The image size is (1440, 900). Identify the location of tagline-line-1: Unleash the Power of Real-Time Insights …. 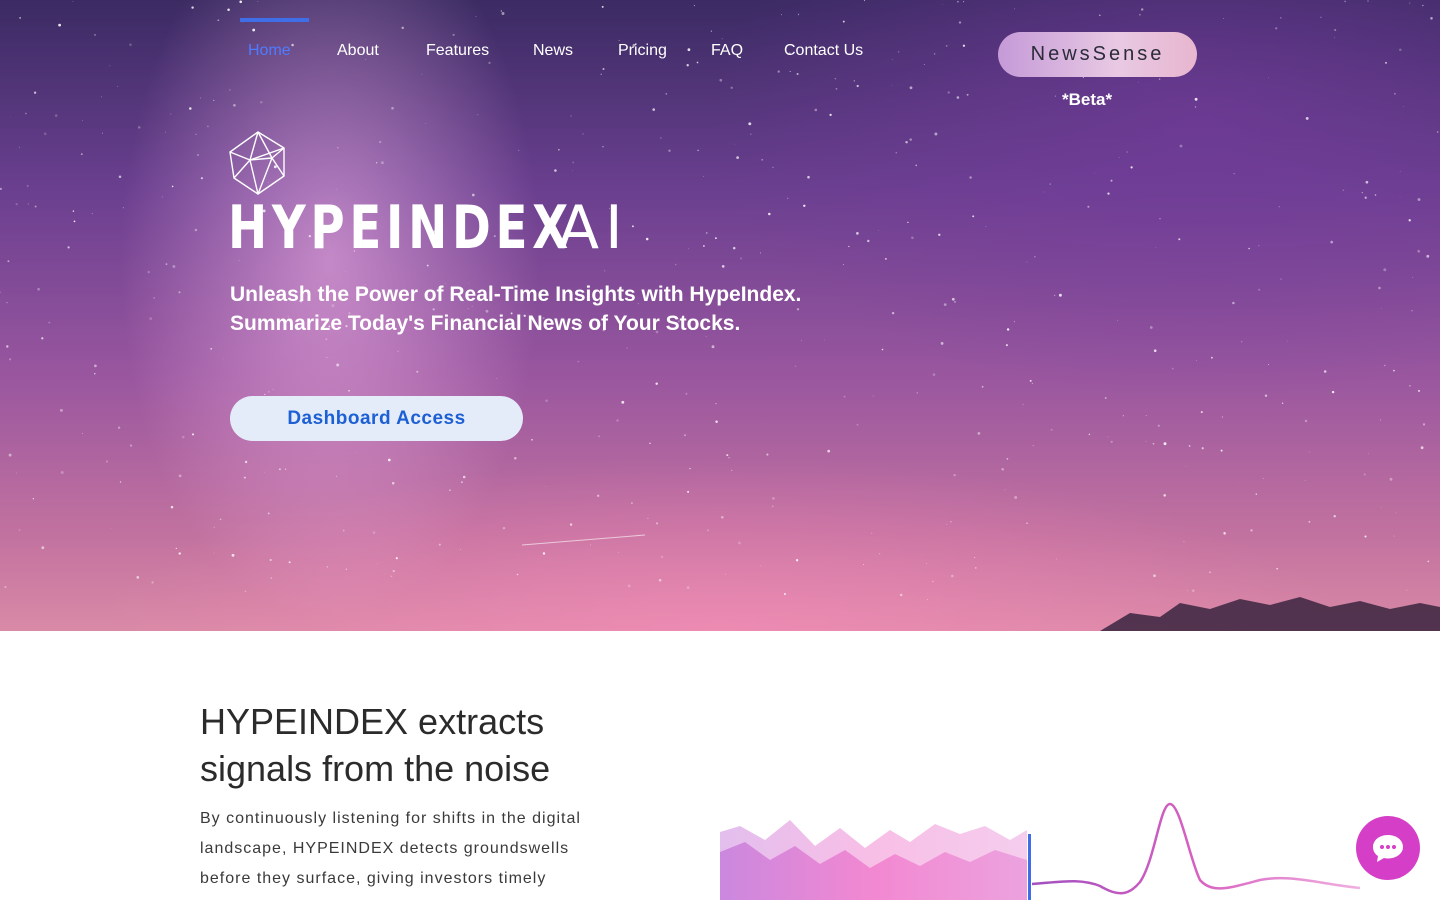
(516, 294).